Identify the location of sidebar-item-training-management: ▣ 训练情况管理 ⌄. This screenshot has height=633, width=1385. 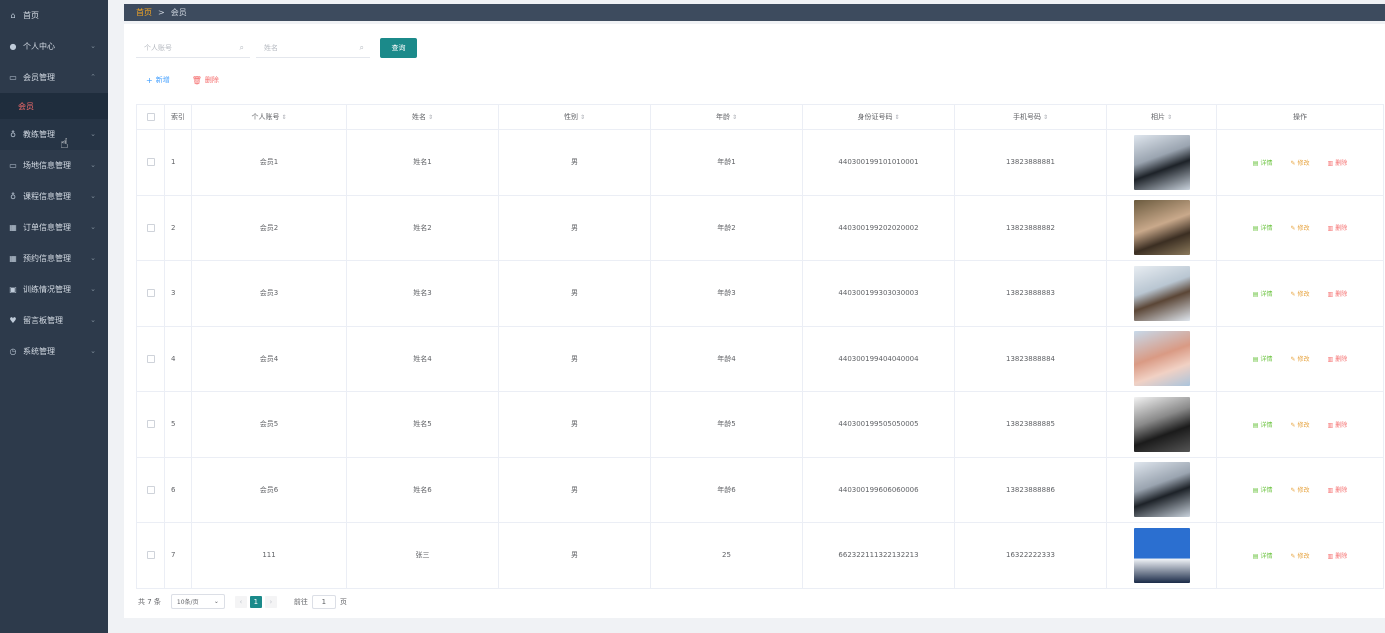
(54, 289).